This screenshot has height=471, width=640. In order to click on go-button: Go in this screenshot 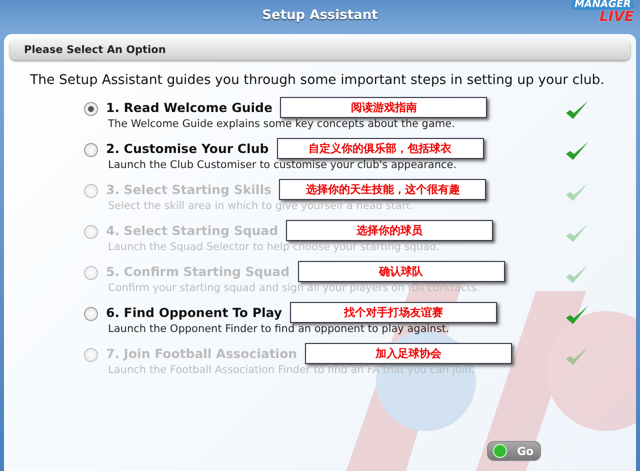, I will do `click(514, 451)`.